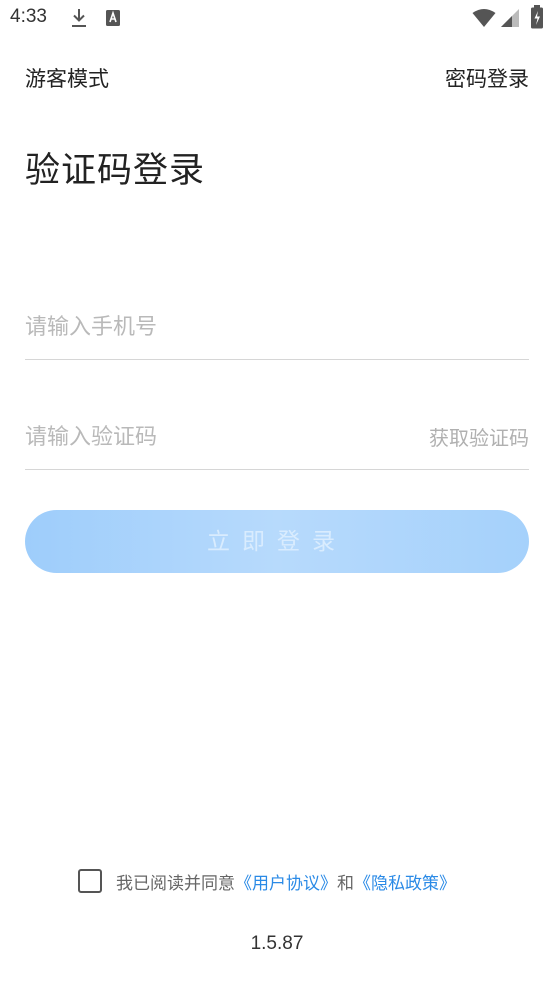 This screenshot has width=554, height=984. Describe the element at coordinates (487, 78) in the screenshot. I see `password-login-link: 密码登录` at that location.